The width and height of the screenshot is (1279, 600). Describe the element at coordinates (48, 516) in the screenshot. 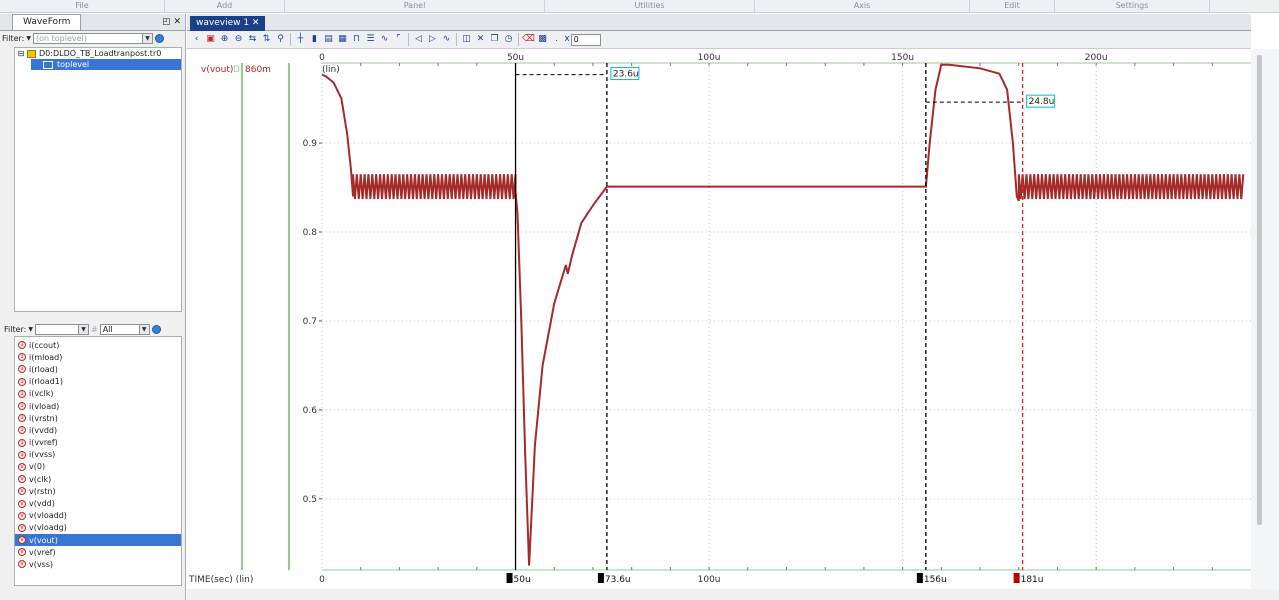

I see `signal-name: v(vloadd)` at that location.